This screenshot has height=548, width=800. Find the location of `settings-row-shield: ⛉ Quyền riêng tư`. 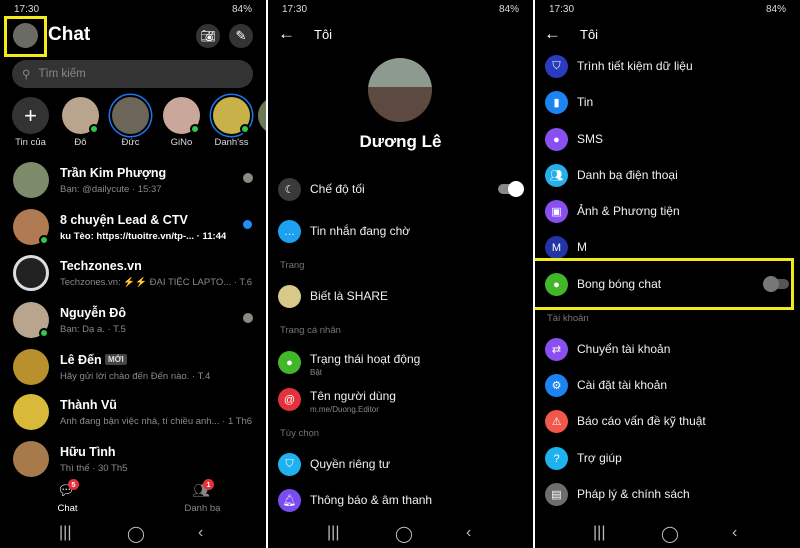

settings-row-shield: ⛉ Quyền riêng tư is located at coordinates (400, 464).